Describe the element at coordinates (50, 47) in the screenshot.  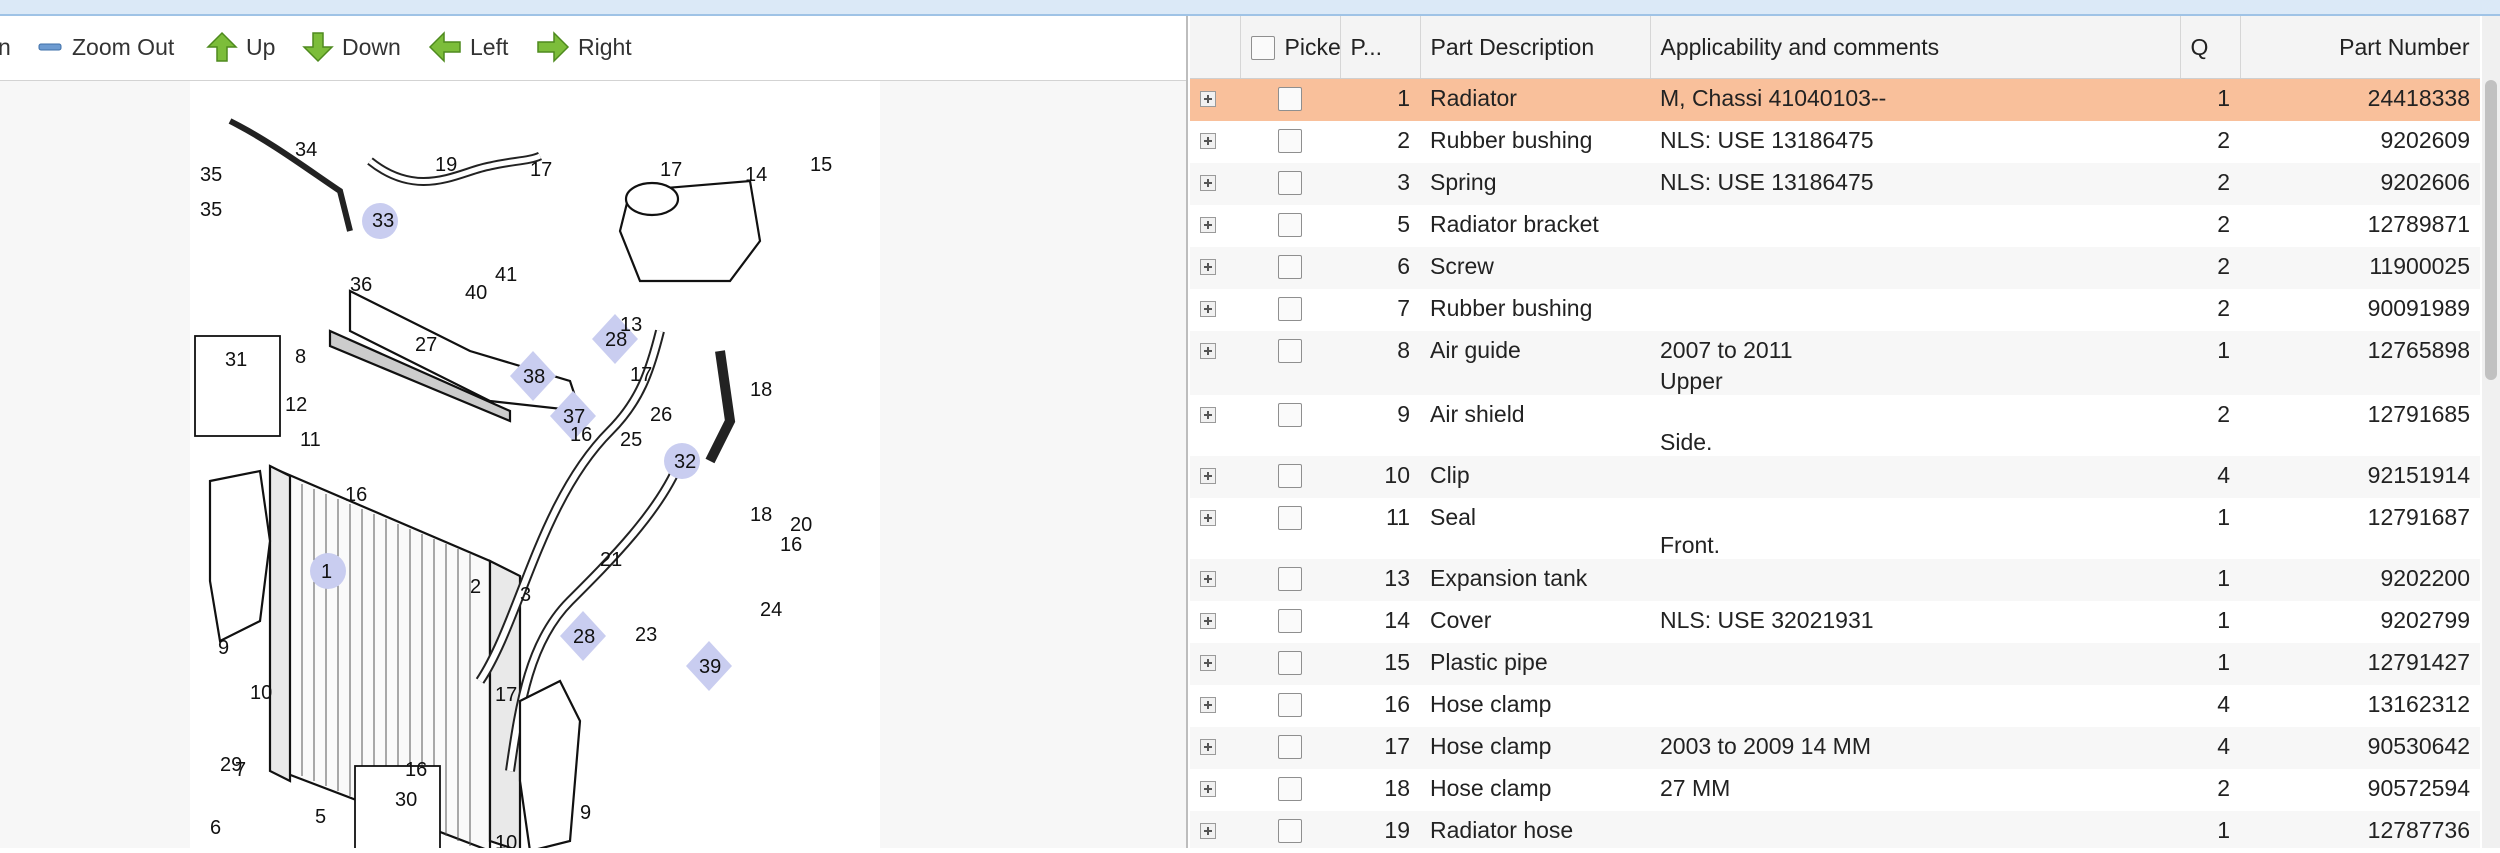
I see `minus-icon` at that location.